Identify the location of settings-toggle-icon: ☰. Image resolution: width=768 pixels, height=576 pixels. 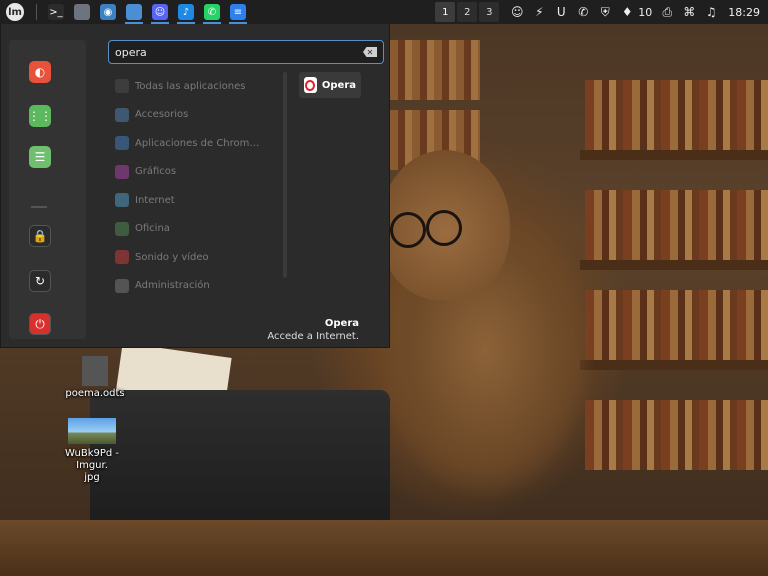
(40, 157).